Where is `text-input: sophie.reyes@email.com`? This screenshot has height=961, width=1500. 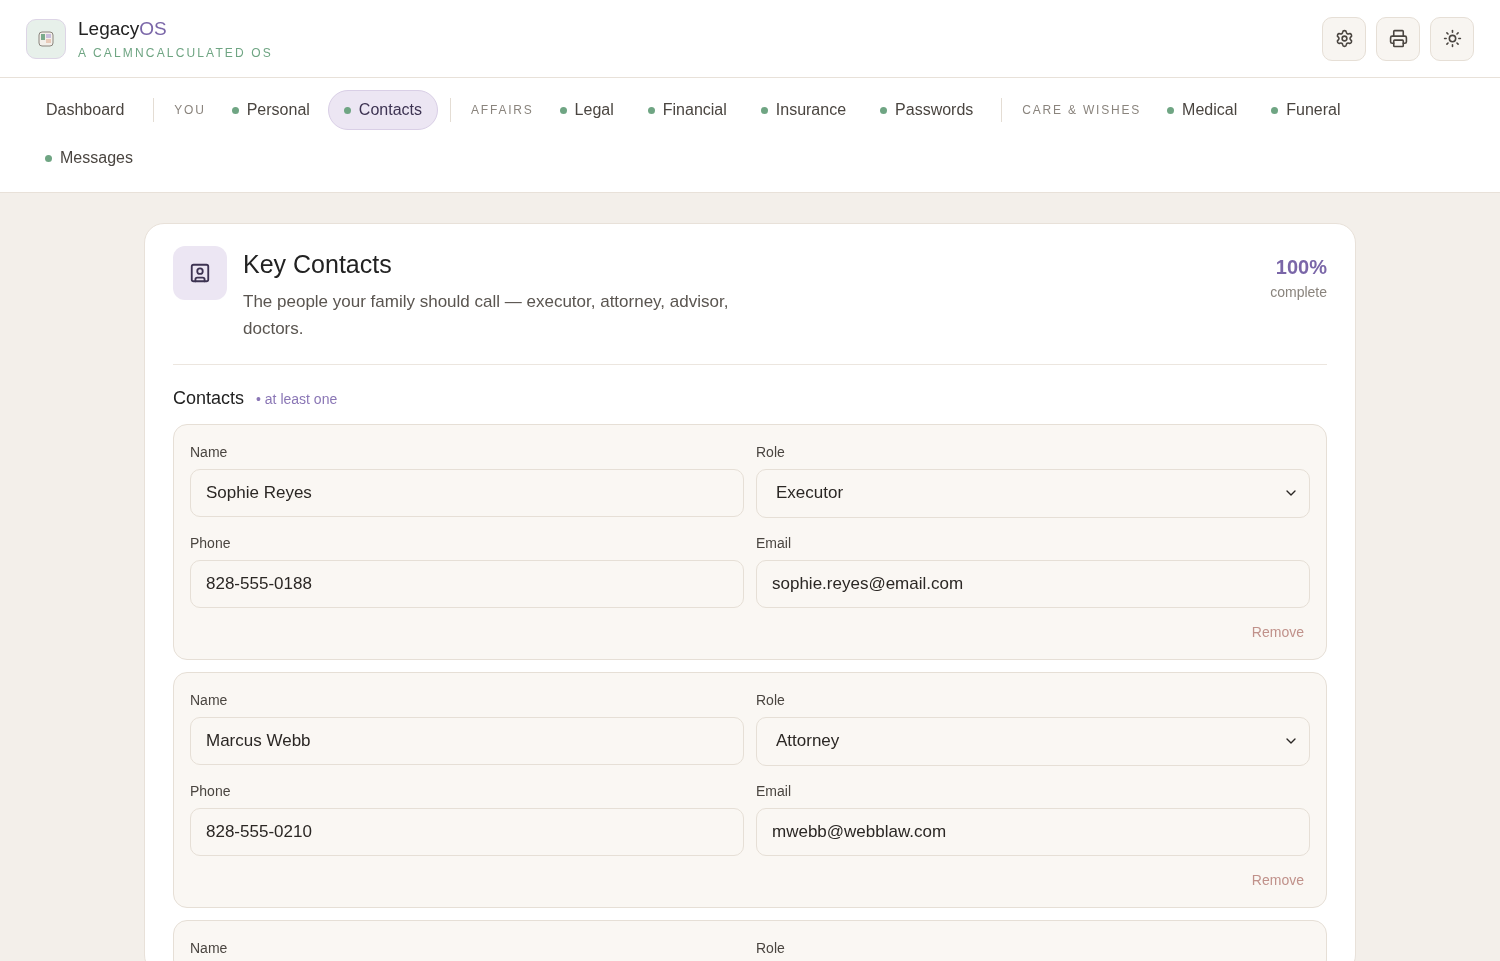 text-input: sophie.reyes@email.com is located at coordinates (1033, 583).